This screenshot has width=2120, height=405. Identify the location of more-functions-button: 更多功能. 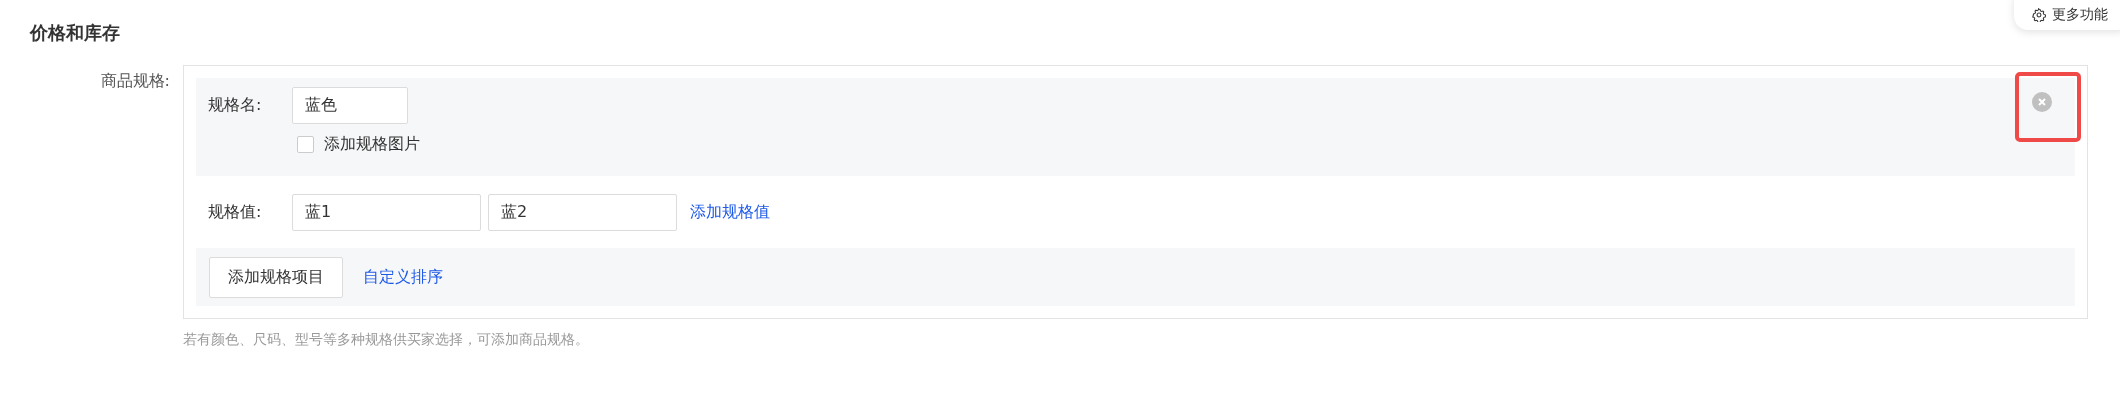
(2067, 15).